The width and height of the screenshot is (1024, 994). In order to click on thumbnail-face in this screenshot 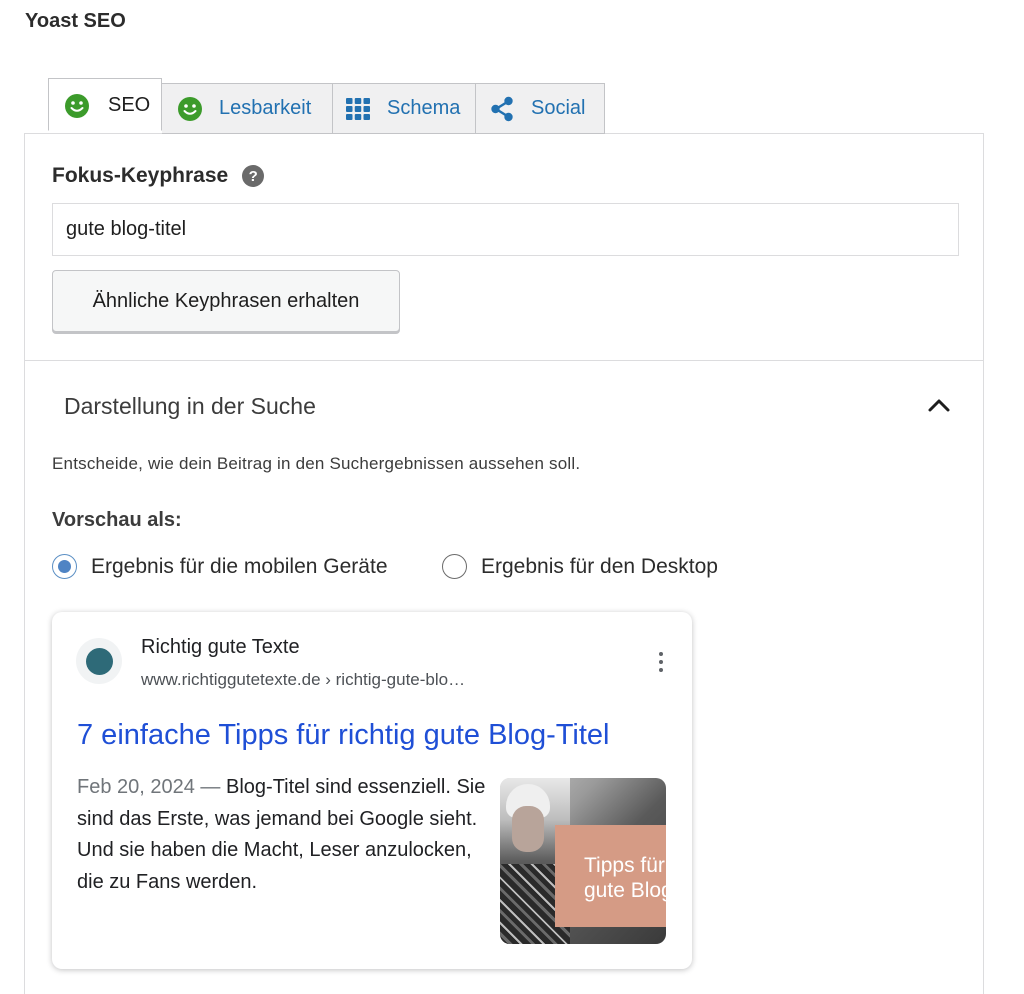, I will do `click(528, 829)`.